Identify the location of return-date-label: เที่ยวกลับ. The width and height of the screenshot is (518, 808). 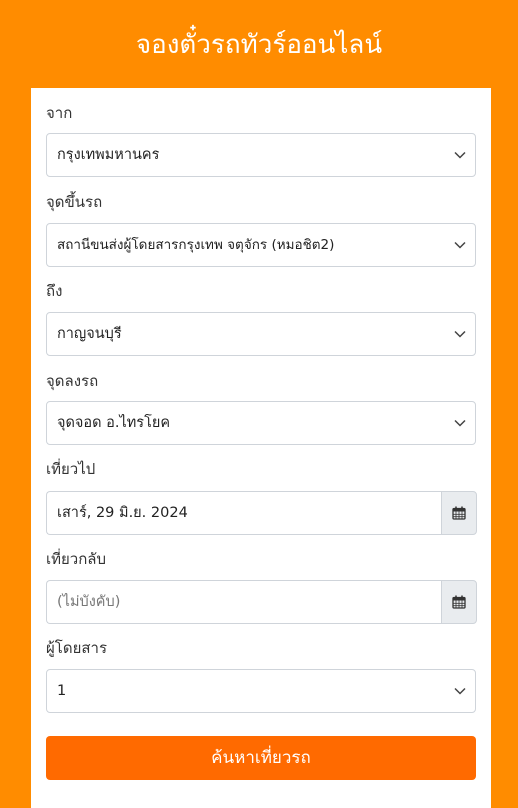
(76, 559).